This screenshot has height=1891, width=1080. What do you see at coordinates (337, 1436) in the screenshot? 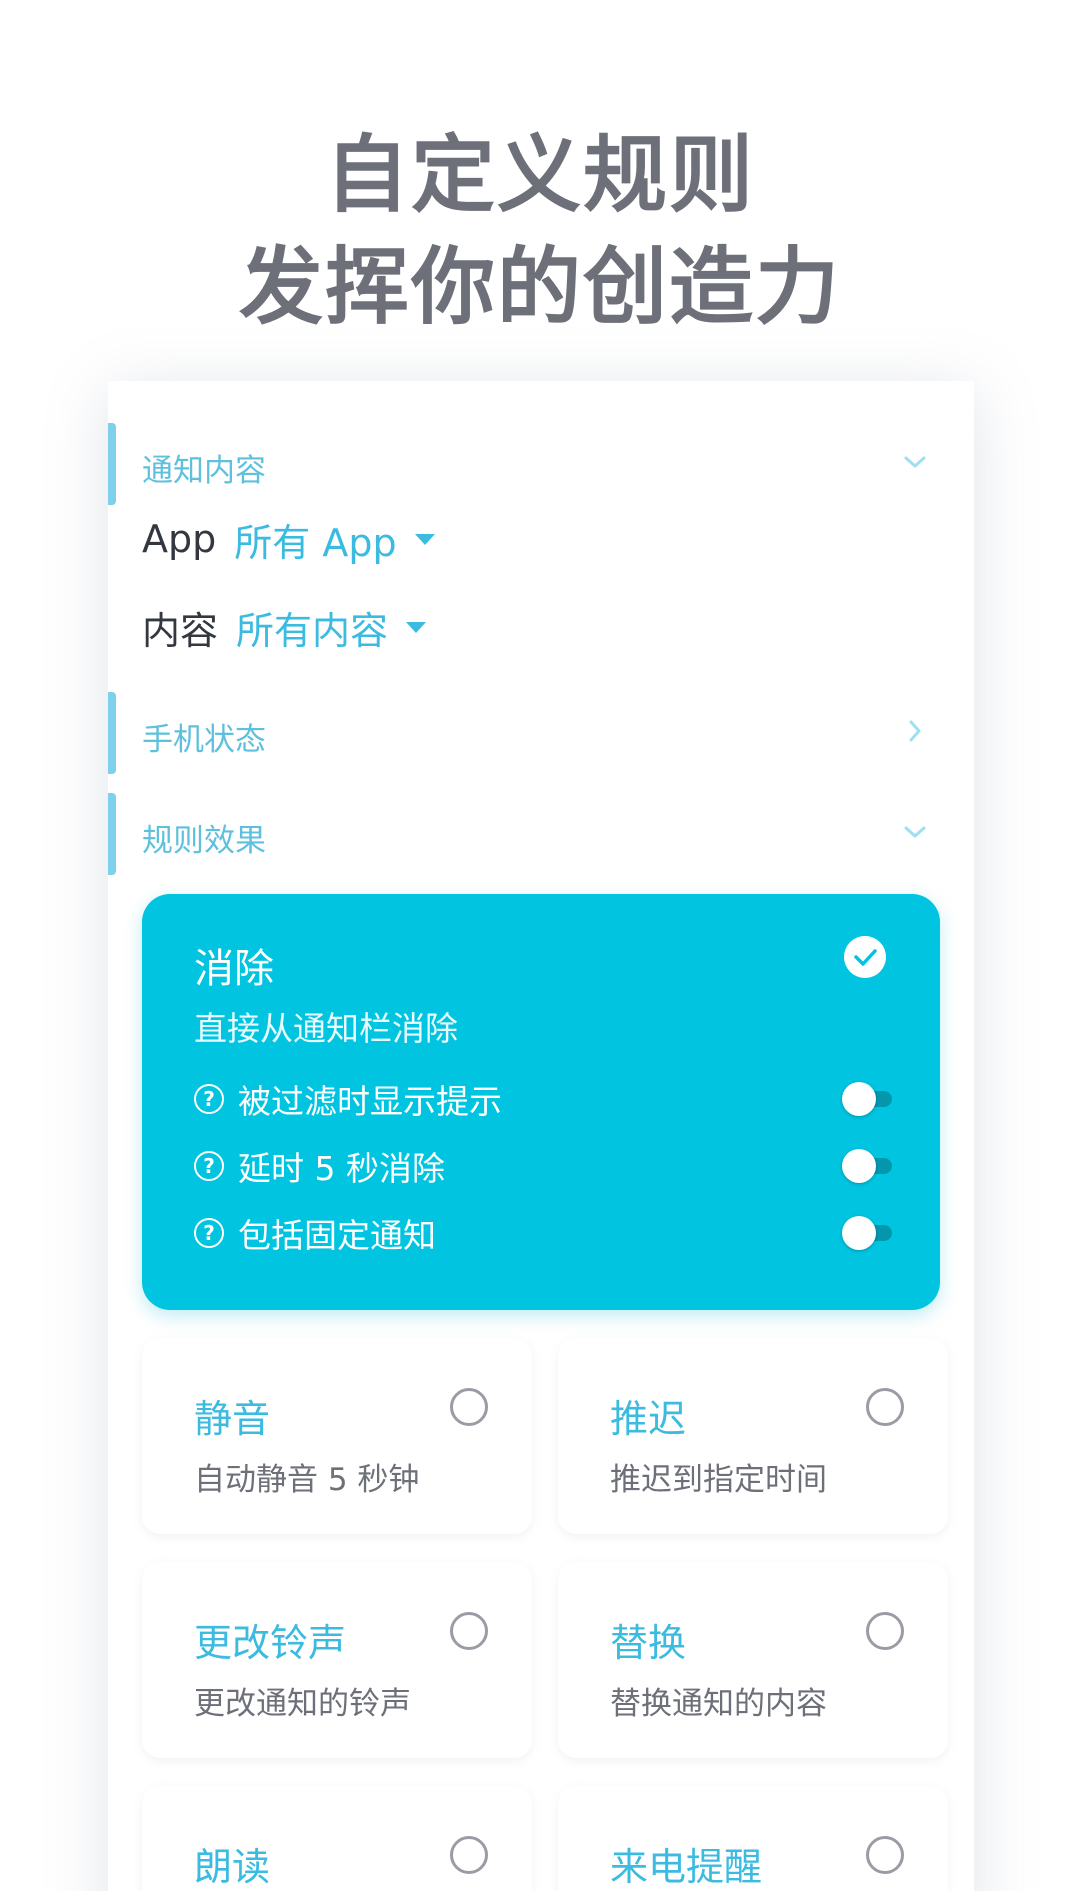
I see `effect-tile-mute: 静音 自动静音 5 秒钟` at bounding box center [337, 1436].